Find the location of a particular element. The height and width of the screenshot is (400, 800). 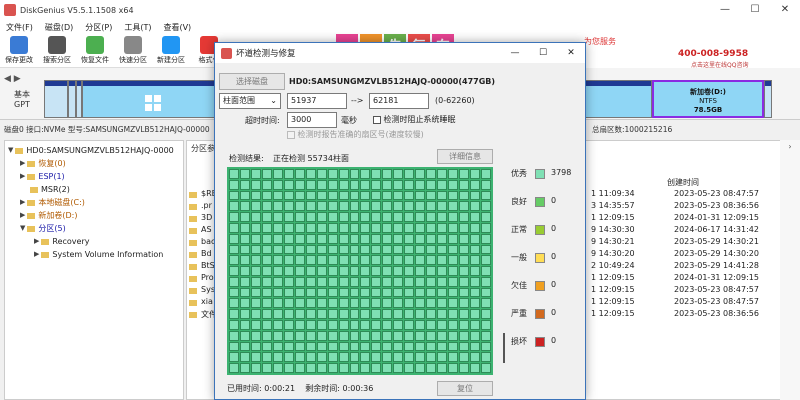

partition-esp-block is located at coordinates (72, 99).